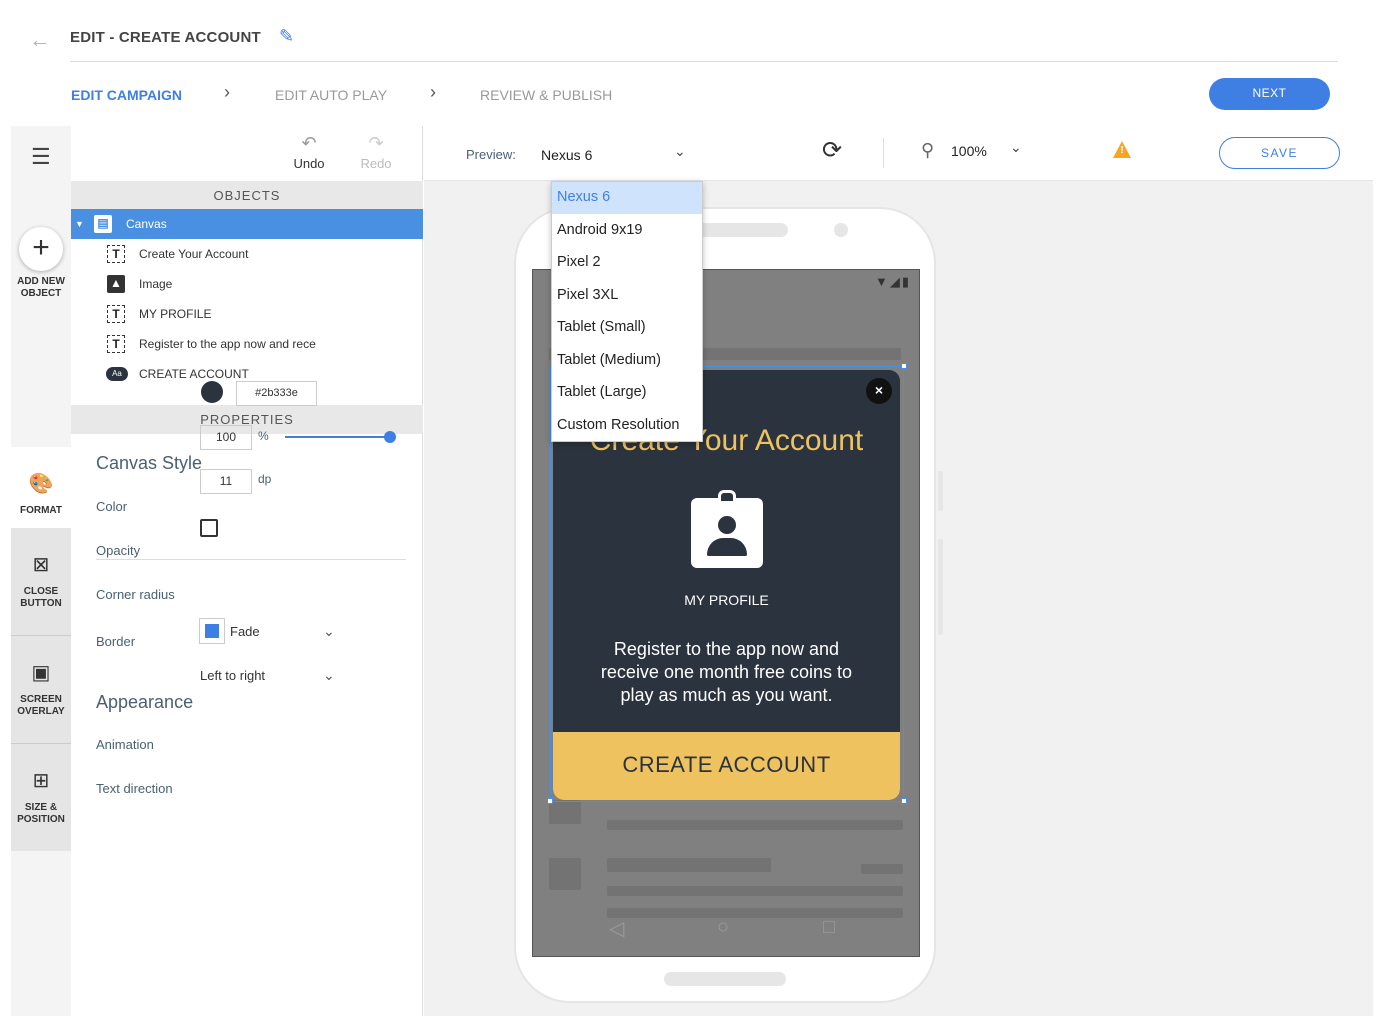 Image resolution: width=1378 pixels, height=1016 pixels. Describe the element at coordinates (232, 675) in the screenshot. I see `text-direction-select: Left to right` at that location.